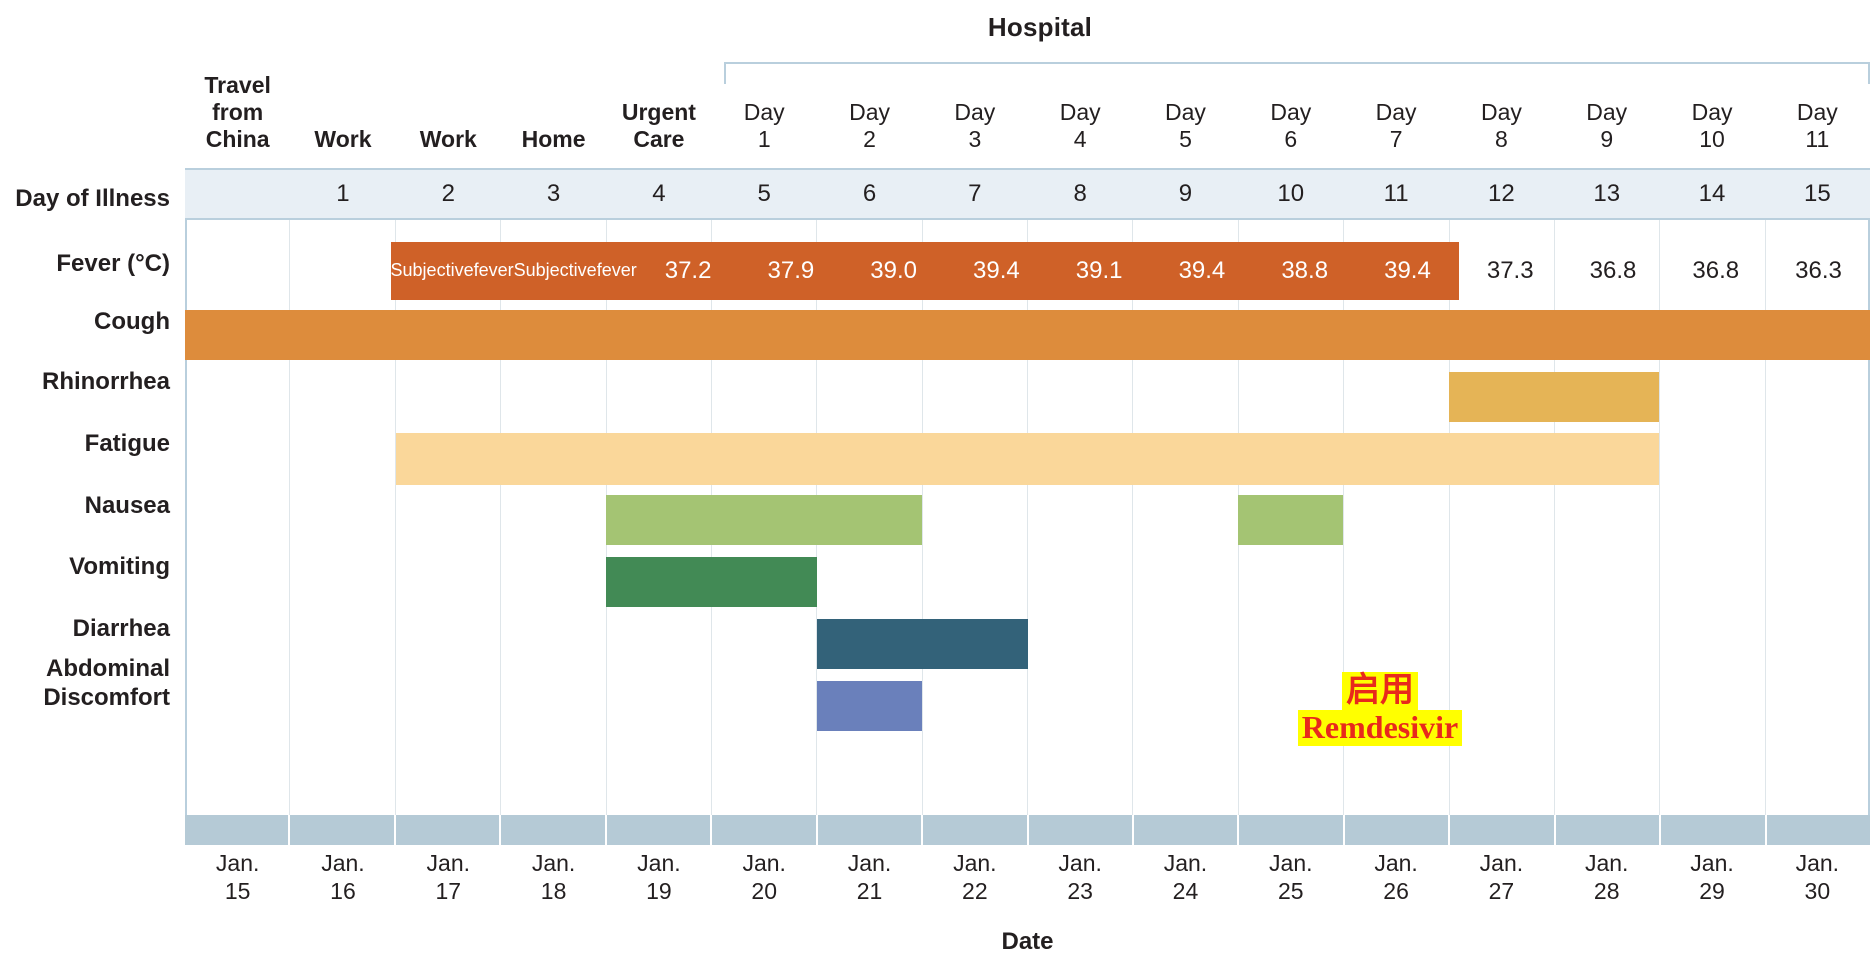  What do you see at coordinates (922, 644) in the screenshot?
I see `symptom-bar-diarrhea` at bounding box center [922, 644].